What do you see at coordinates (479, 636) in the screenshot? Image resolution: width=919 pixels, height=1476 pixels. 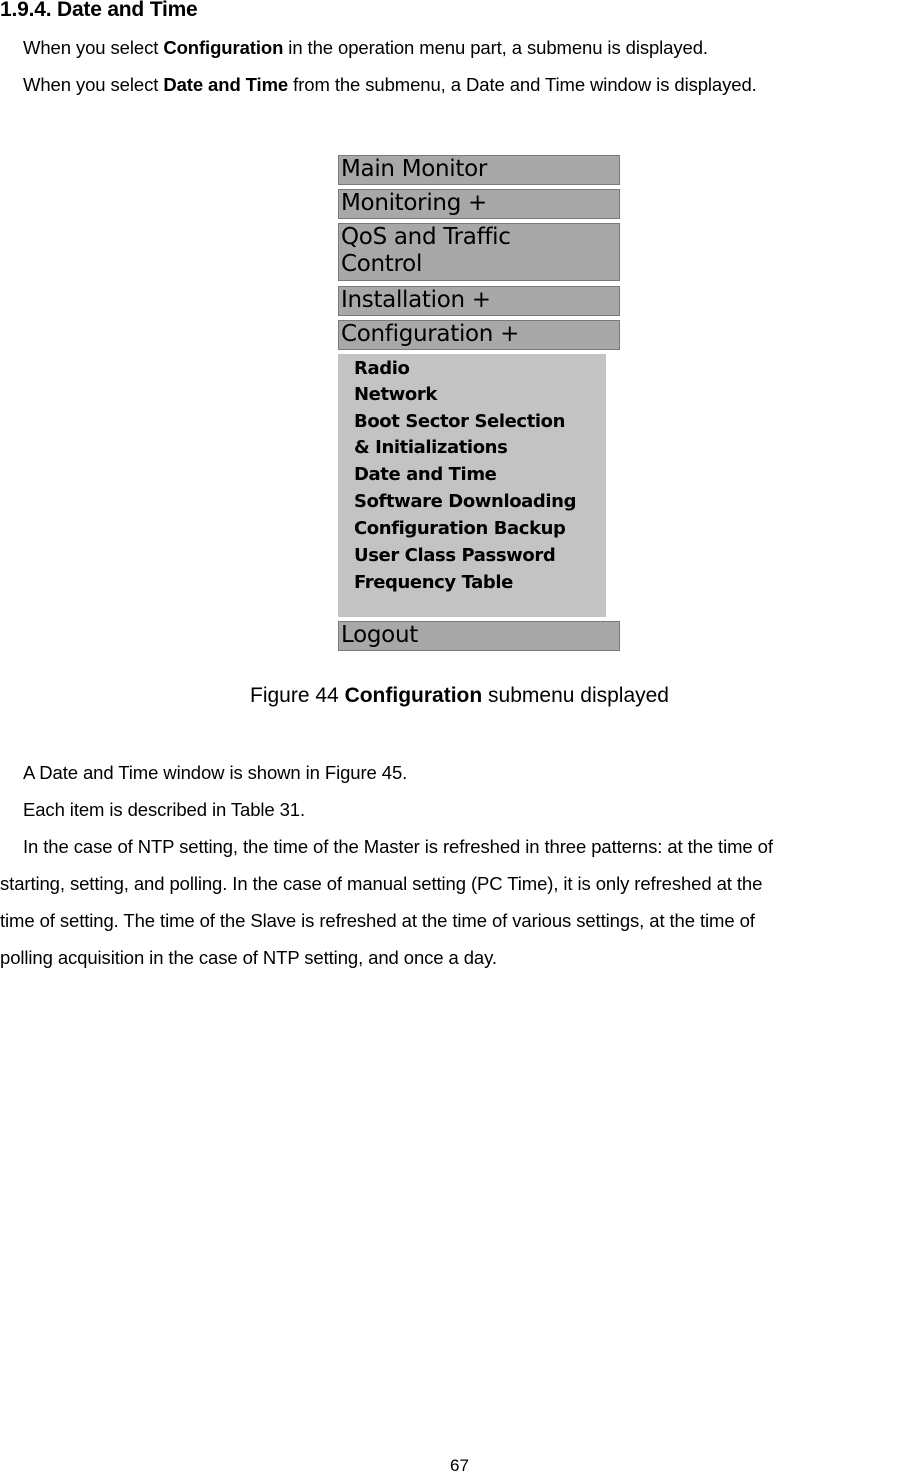 I see `menu-logout: Logout` at bounding box center [479, 636].